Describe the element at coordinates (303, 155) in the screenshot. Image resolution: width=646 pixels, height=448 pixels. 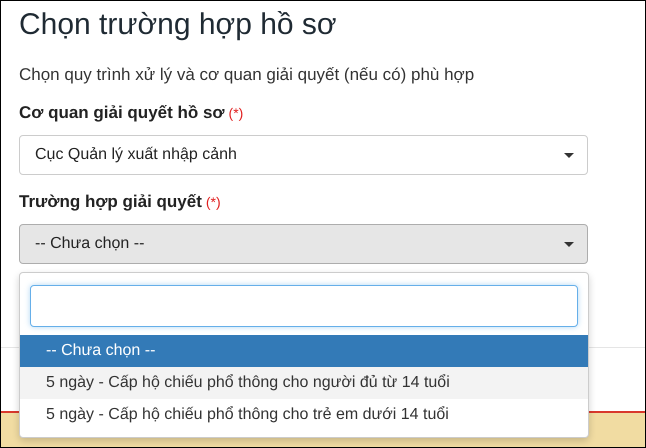
I see `select-field: Cục Quản lý xuất nhập cảnh` at that location.